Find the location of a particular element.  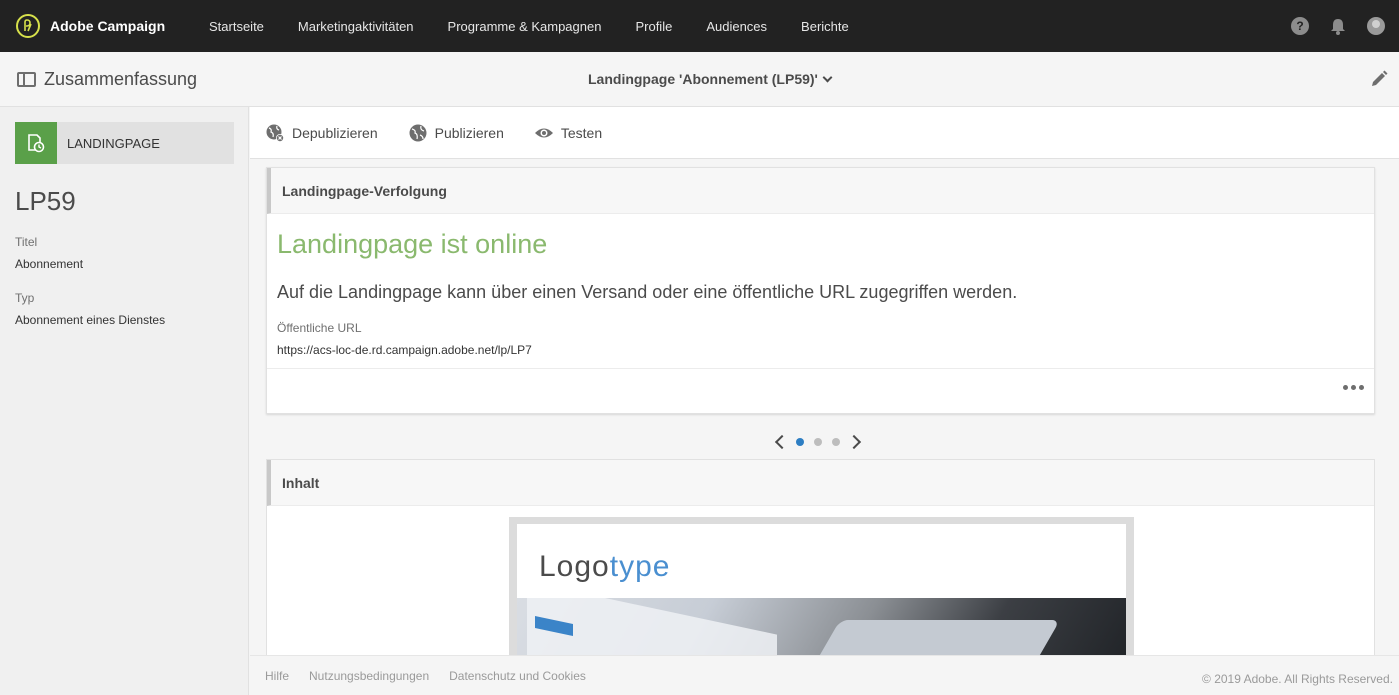

object-type-card: LANDINGPAGE is located at coordinates (124, 143).